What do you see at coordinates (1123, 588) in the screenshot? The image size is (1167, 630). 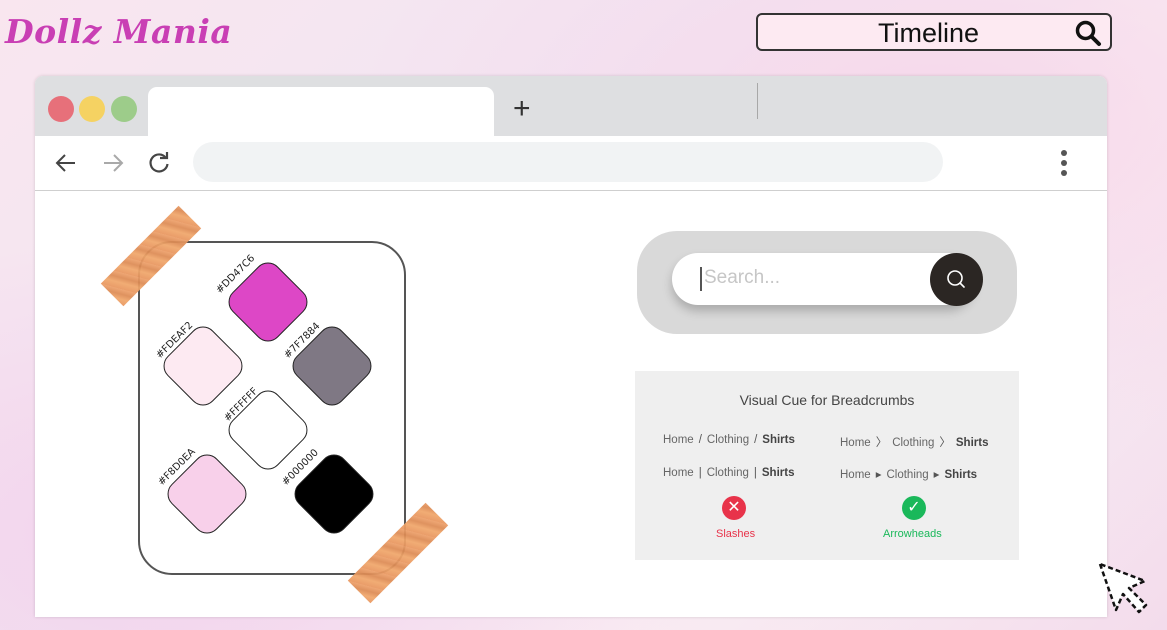 I see `mouse-cursor-icon` at bounding box center [1123, 588].